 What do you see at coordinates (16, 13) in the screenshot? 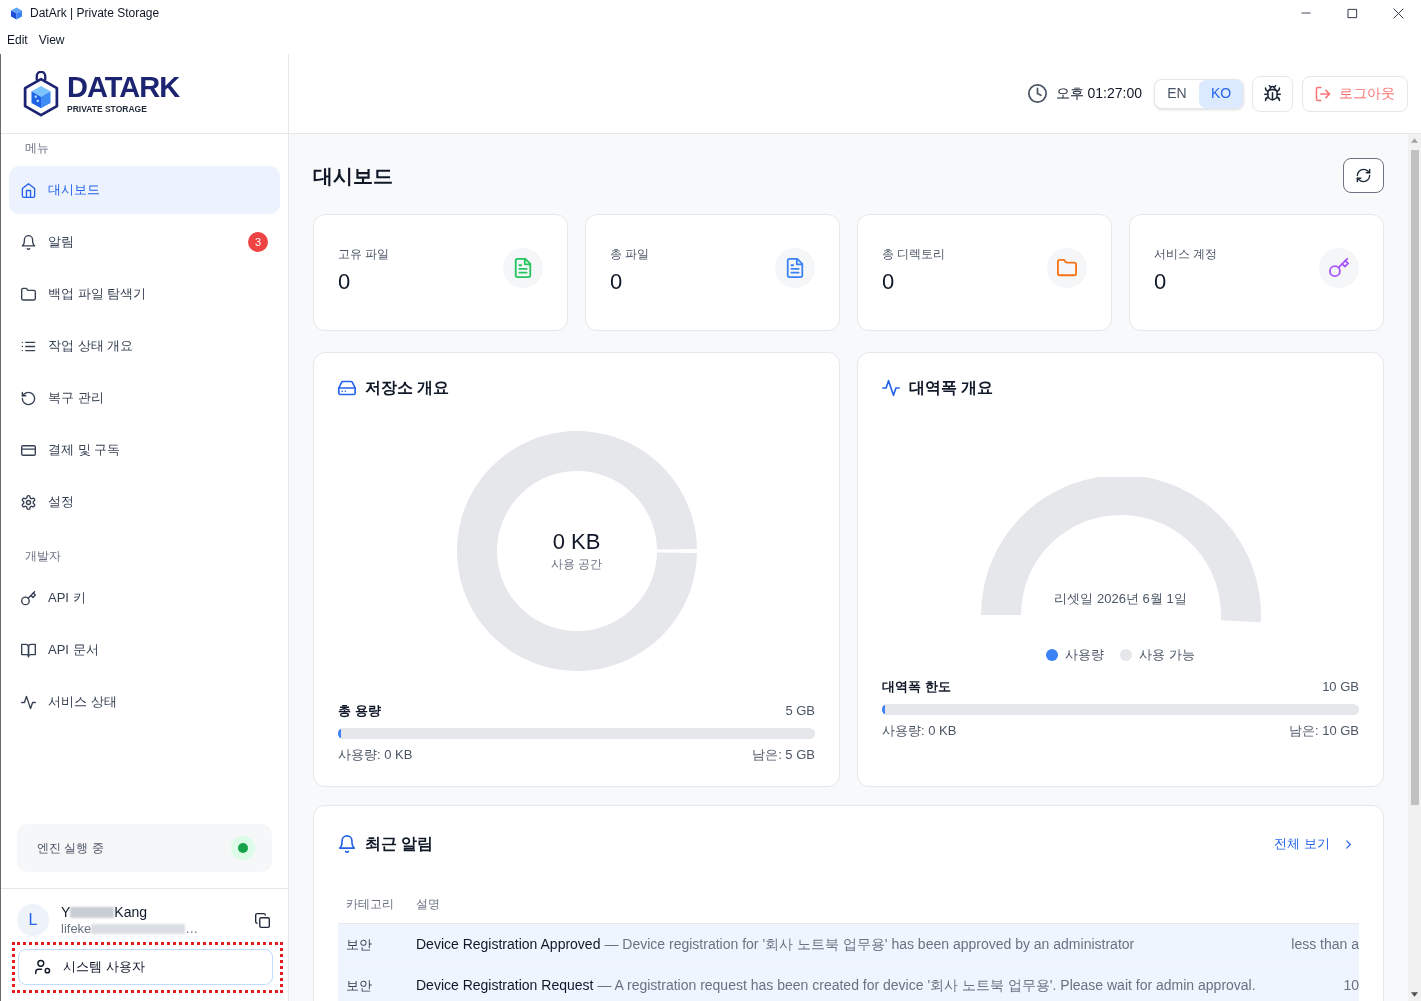
I see `app-logo-icon` at bounding box center [16, 13].